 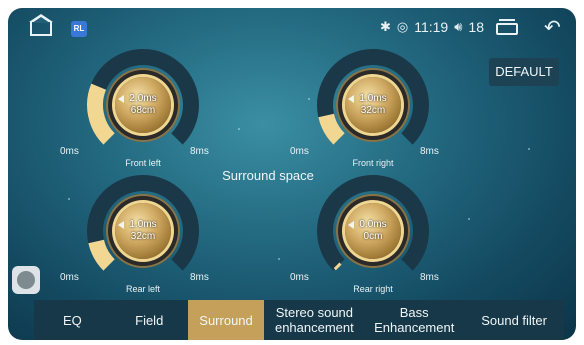 I want to click on bluetooth-icon: ✱, so click(x=385, y=26).